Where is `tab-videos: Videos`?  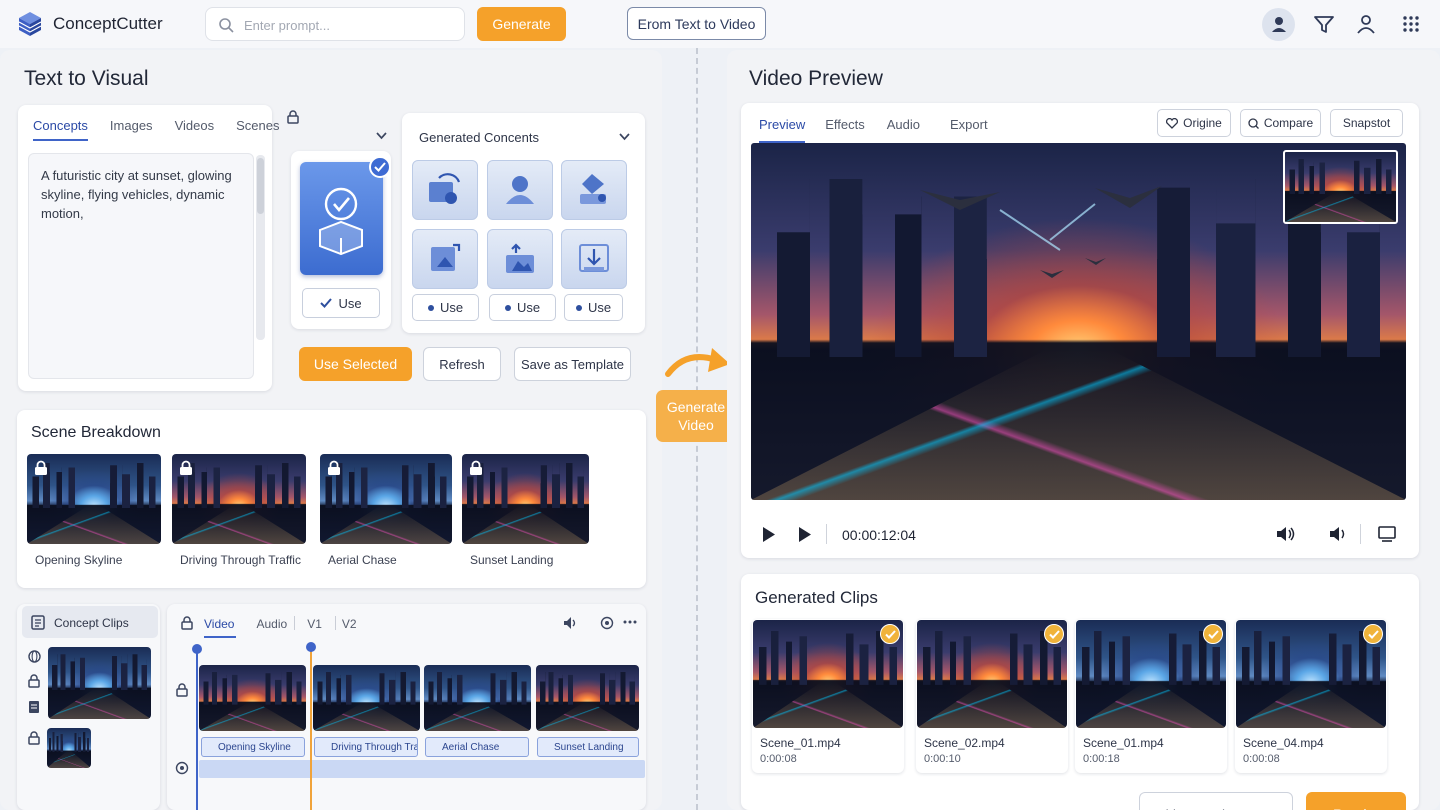
tab-videos: Videos is located at coordinates (195, 129).